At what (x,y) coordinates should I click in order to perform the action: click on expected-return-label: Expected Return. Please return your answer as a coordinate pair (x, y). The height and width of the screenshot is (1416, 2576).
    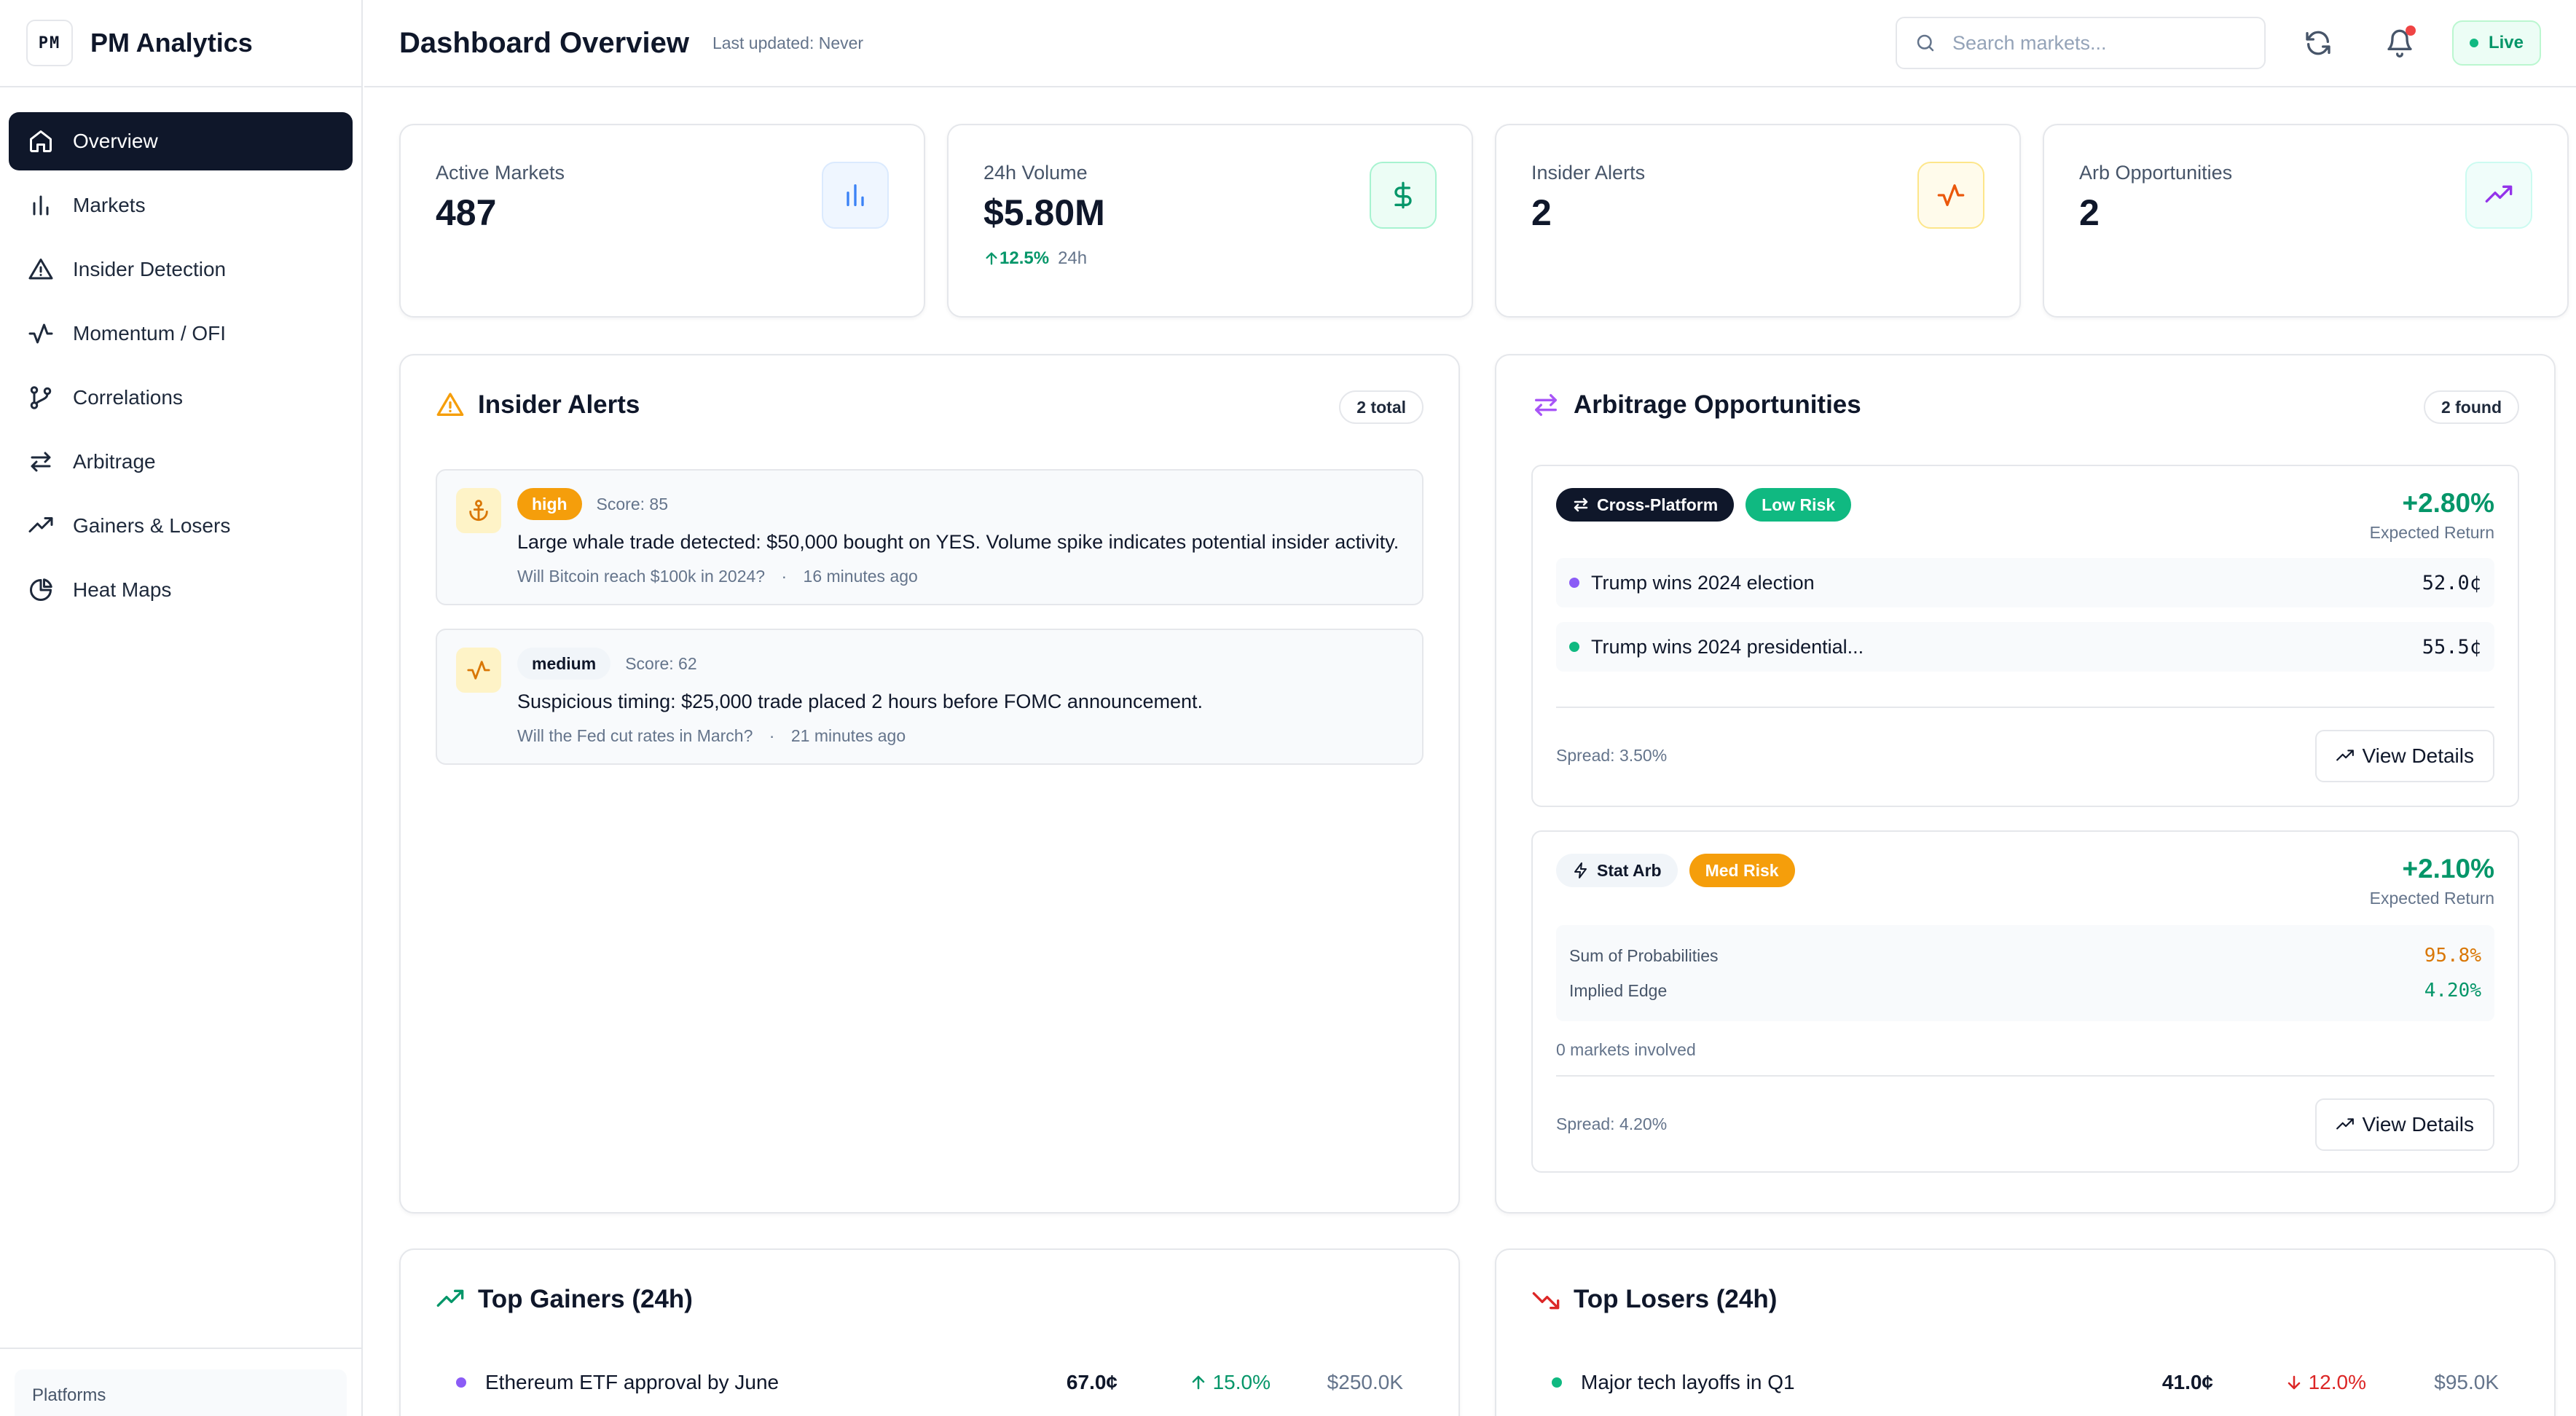
    Looking at the image, I should click on (2431, 898).